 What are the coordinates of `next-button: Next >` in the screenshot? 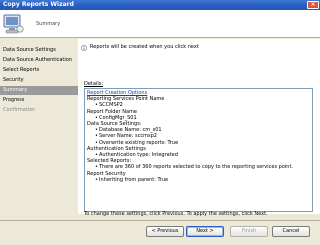 It's located at (205, 231).